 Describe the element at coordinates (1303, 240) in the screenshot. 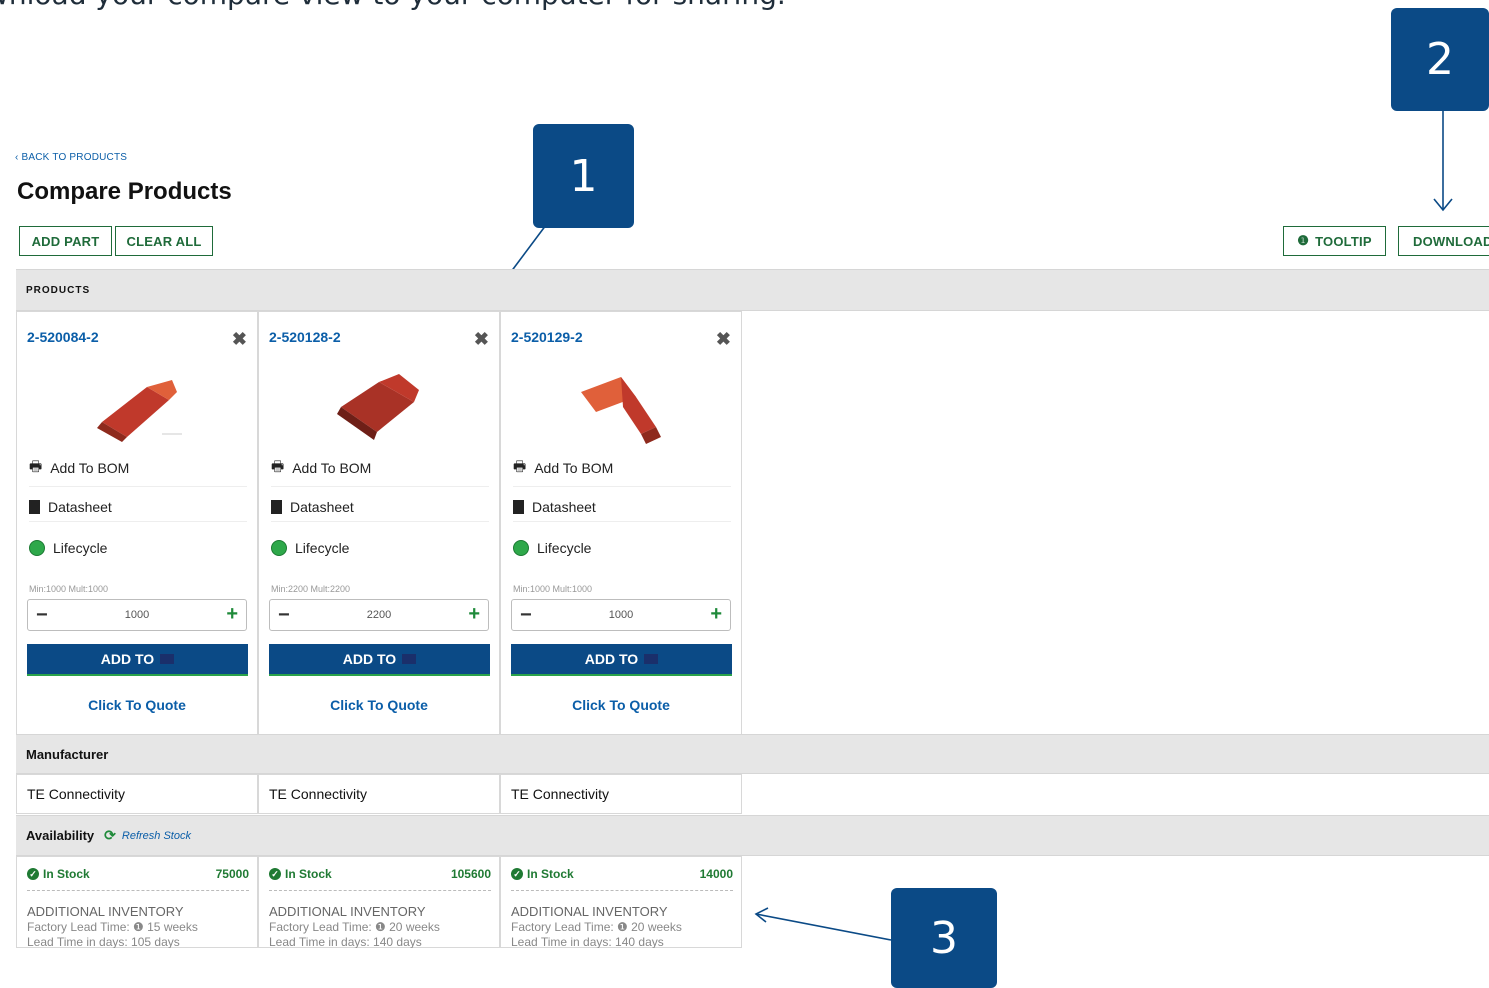

I see `info-icon: ❶` at that location.